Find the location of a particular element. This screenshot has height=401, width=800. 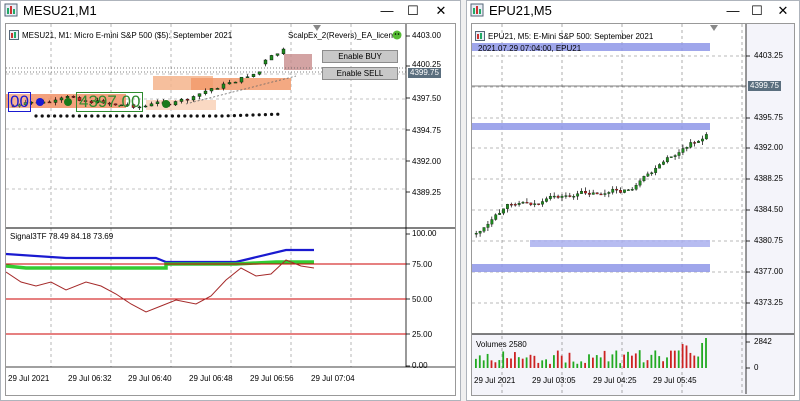

window-titlebar: EPU21,M5 — ☐ ✕ is located at coordinates (633, 11).